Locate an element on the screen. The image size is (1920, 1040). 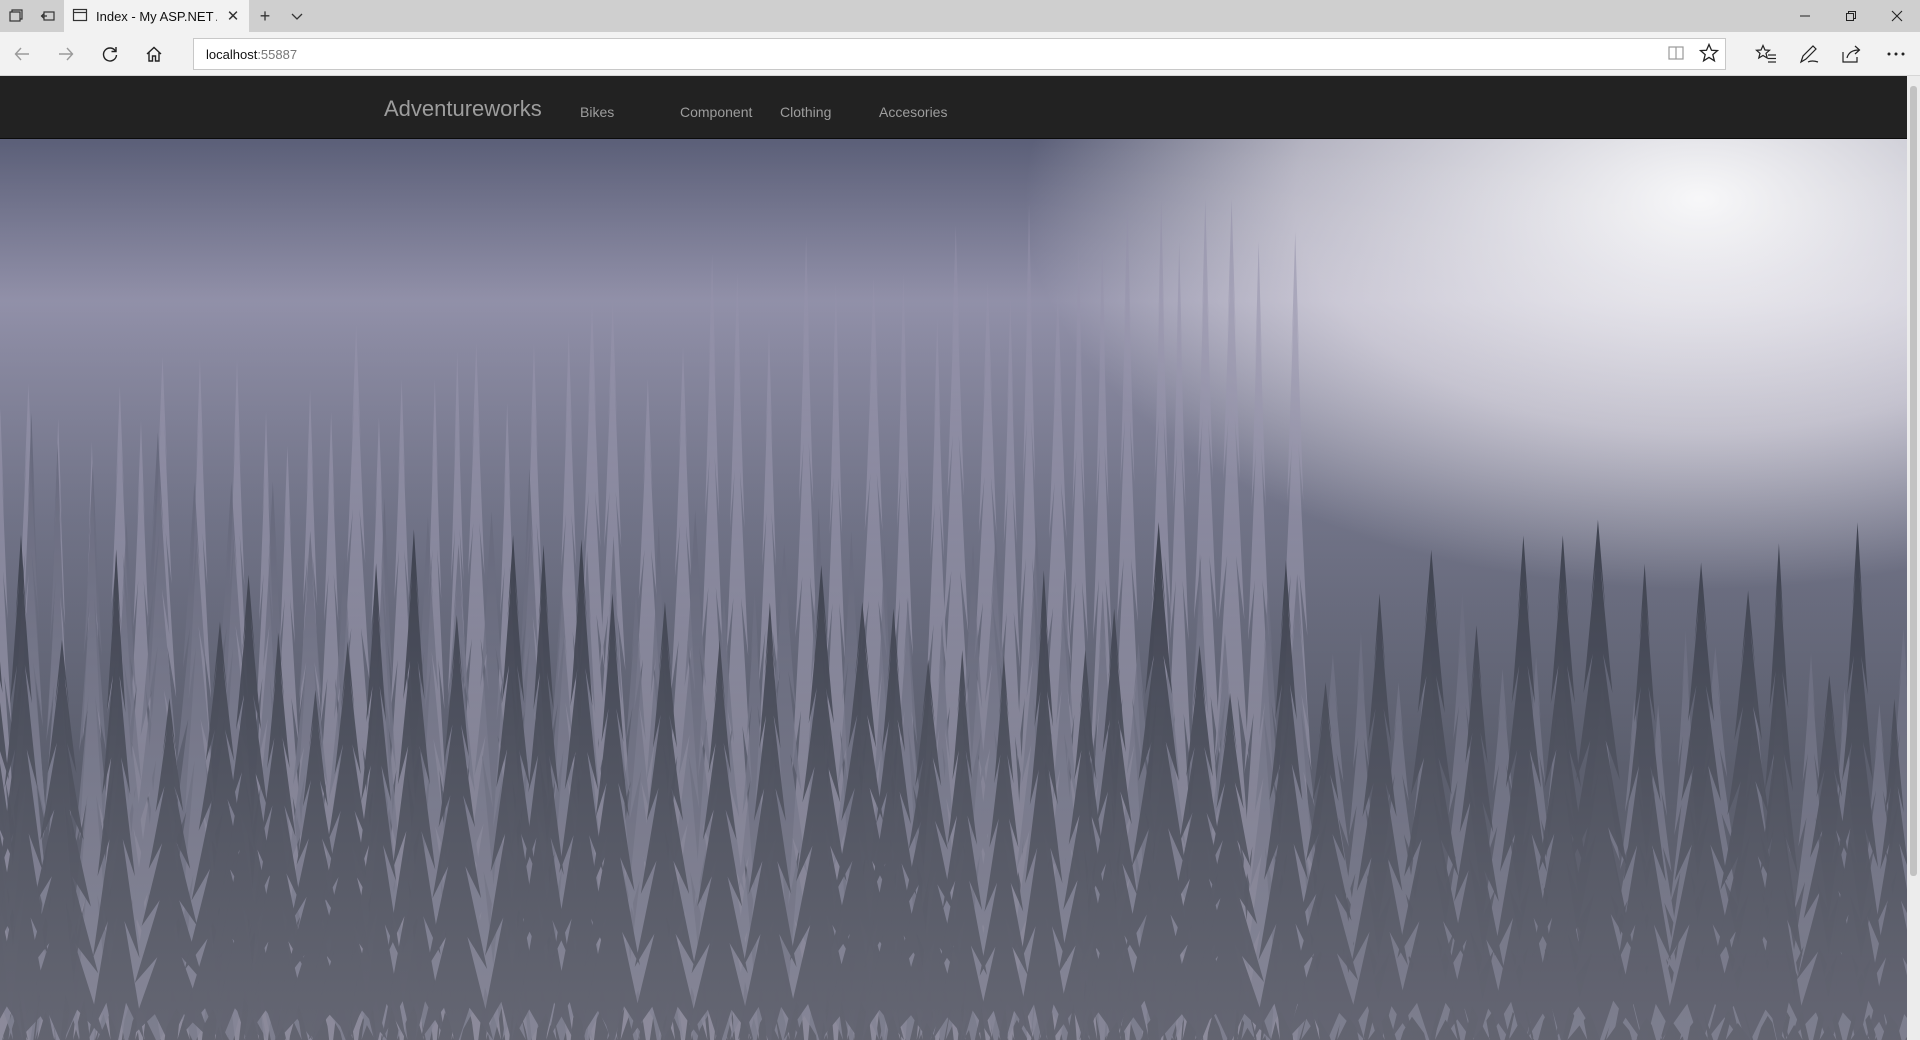
home-icon is located at coordinates (154, 54).